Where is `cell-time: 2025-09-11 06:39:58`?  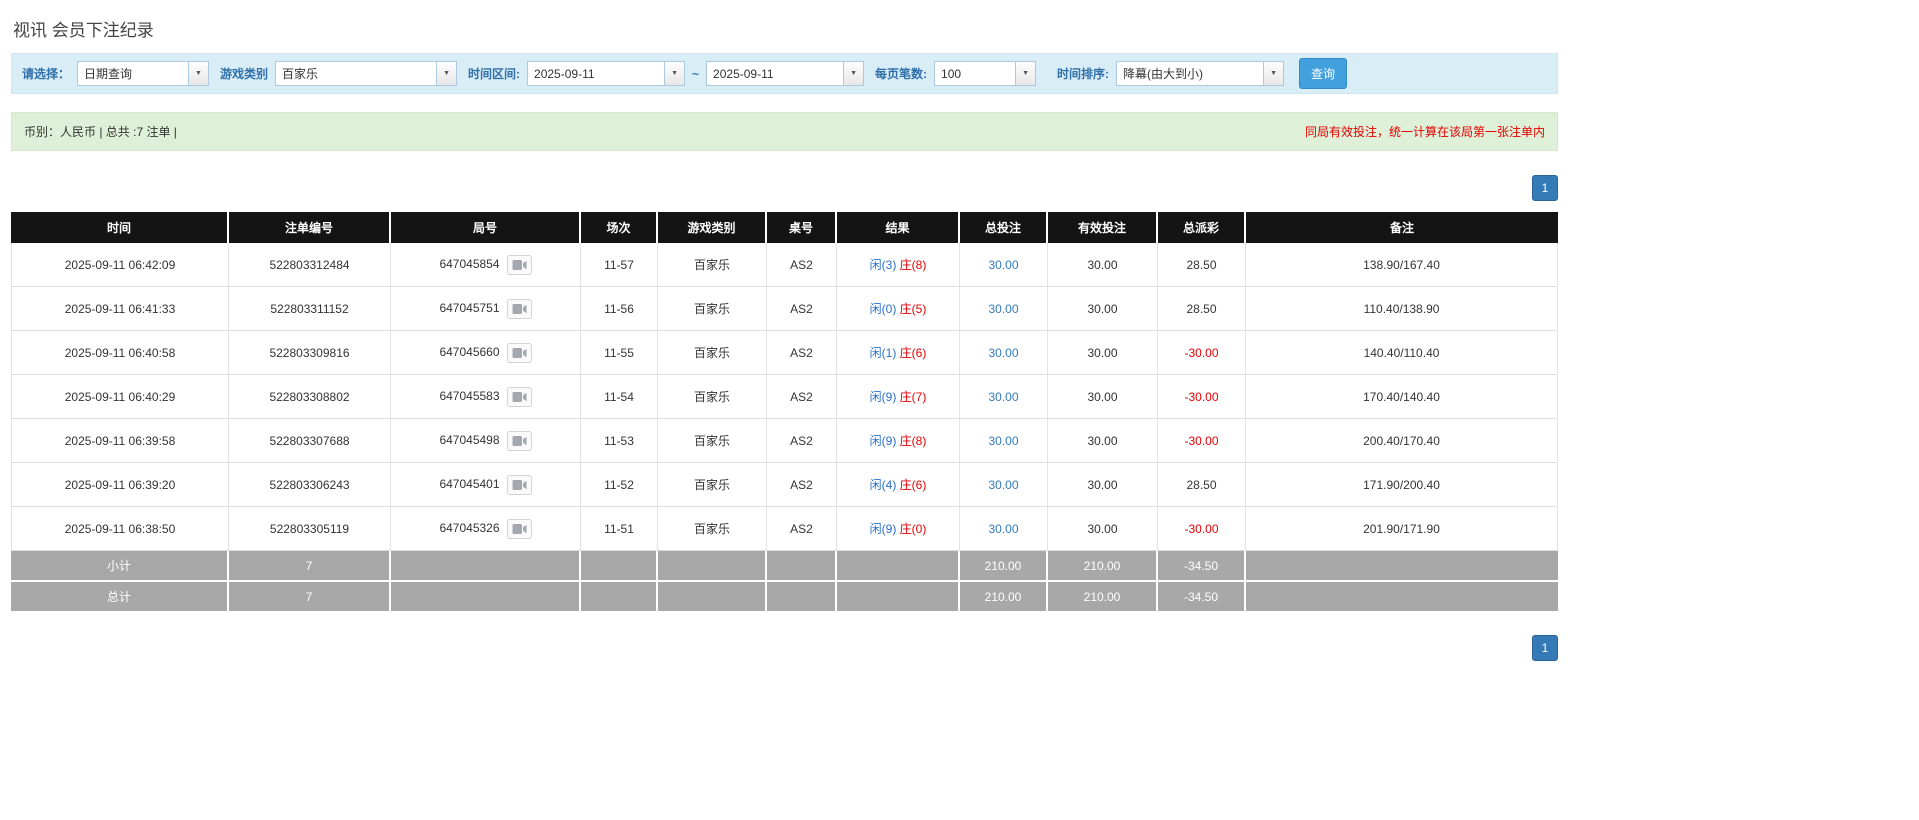 cell-time: 2025-09-11 06:39:58 is located at coordinates (120, 441).